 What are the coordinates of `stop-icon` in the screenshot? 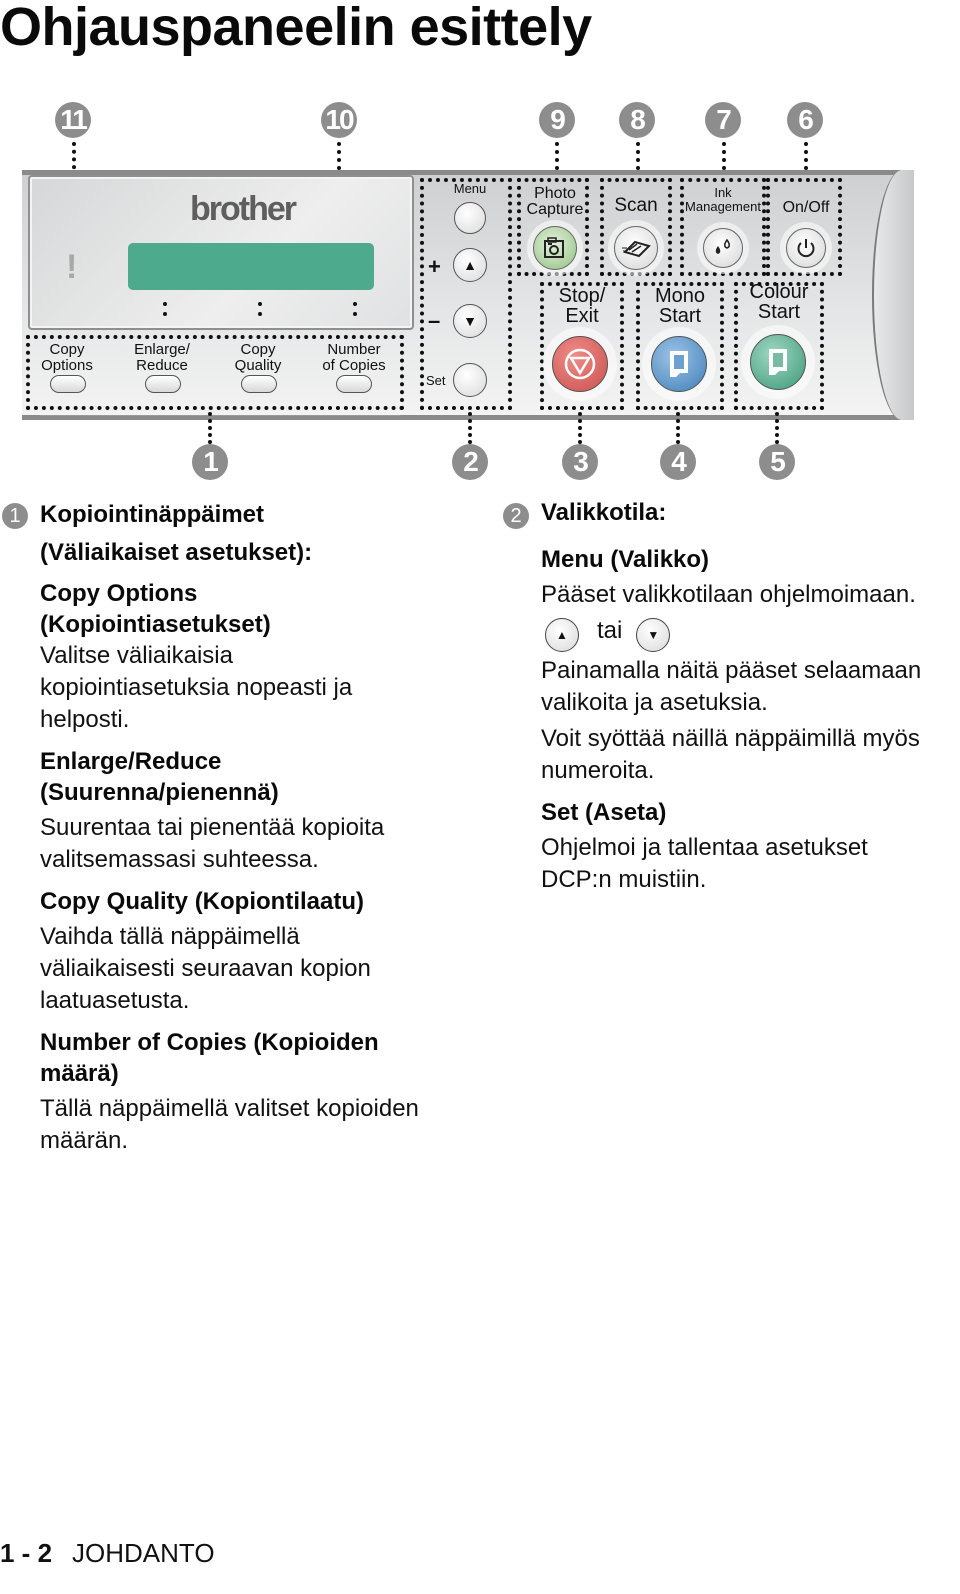 It's located at (580, 364).